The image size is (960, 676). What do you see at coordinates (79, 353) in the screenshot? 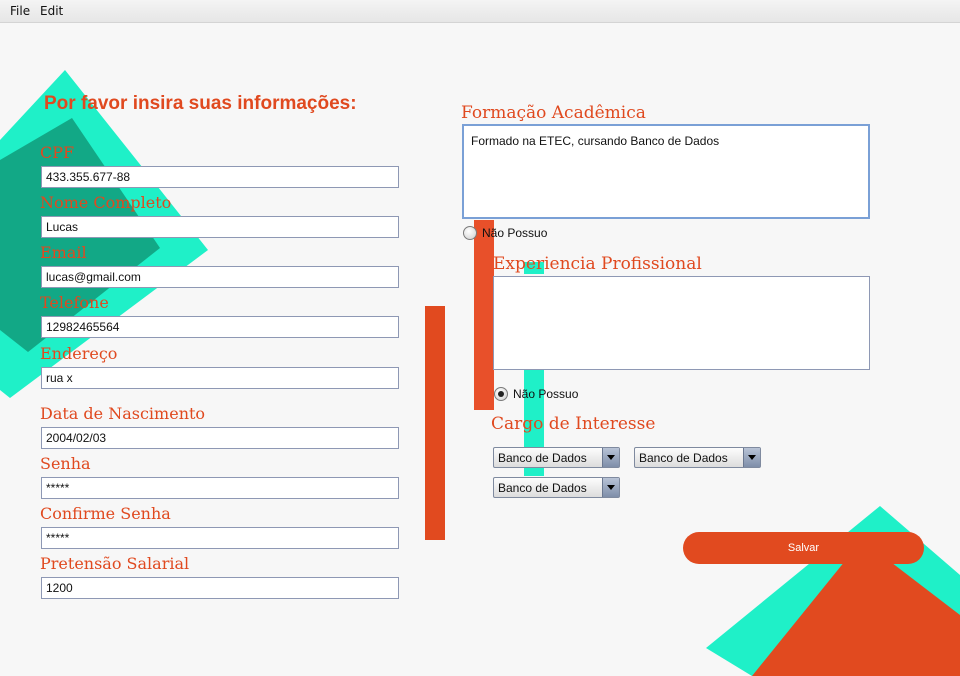
I see `address-label: Endereço` at bounding box center [79, 353].